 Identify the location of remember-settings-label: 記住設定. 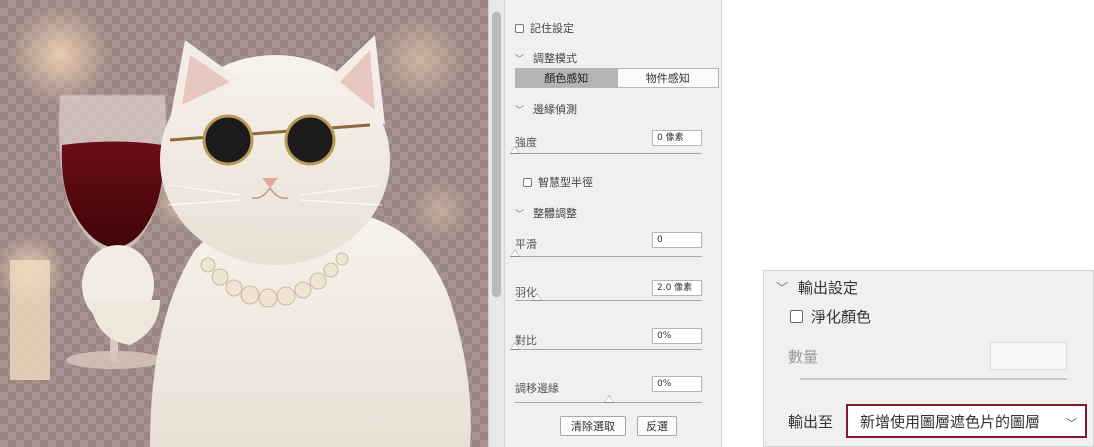
(552, 28).